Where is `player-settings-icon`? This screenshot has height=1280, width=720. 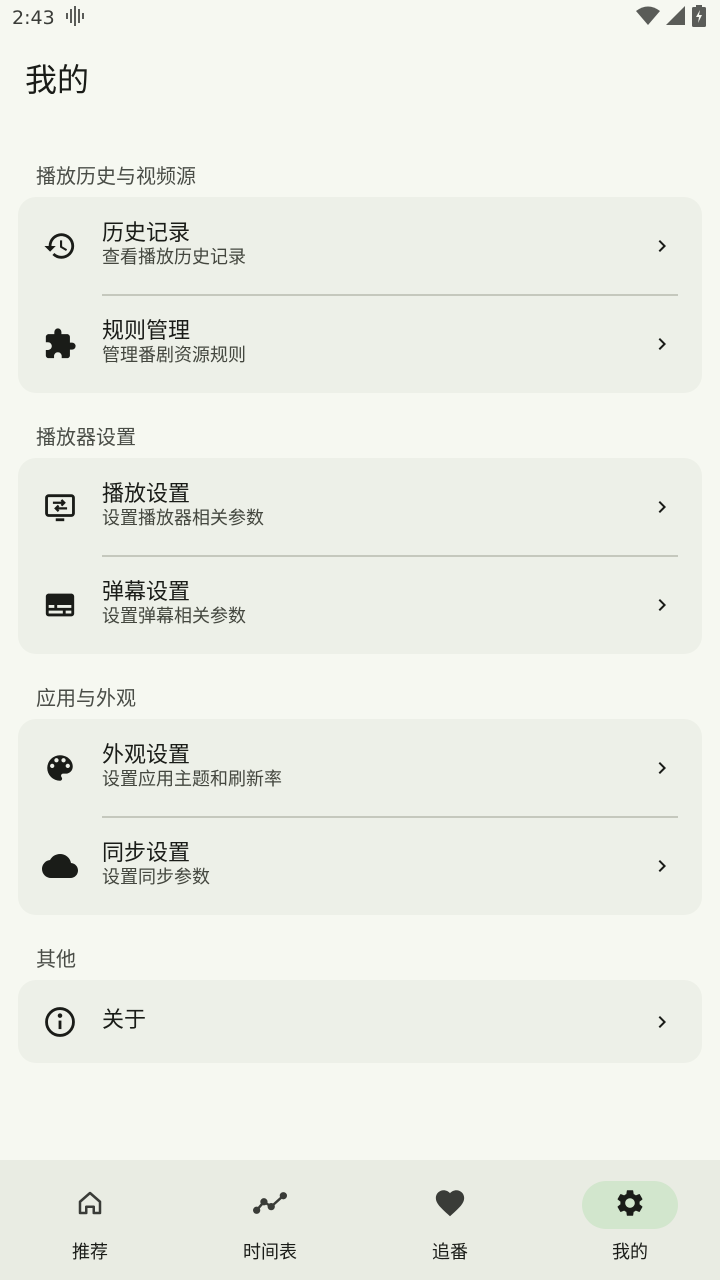 player-settings-icon is located at coordinates (60, 507).